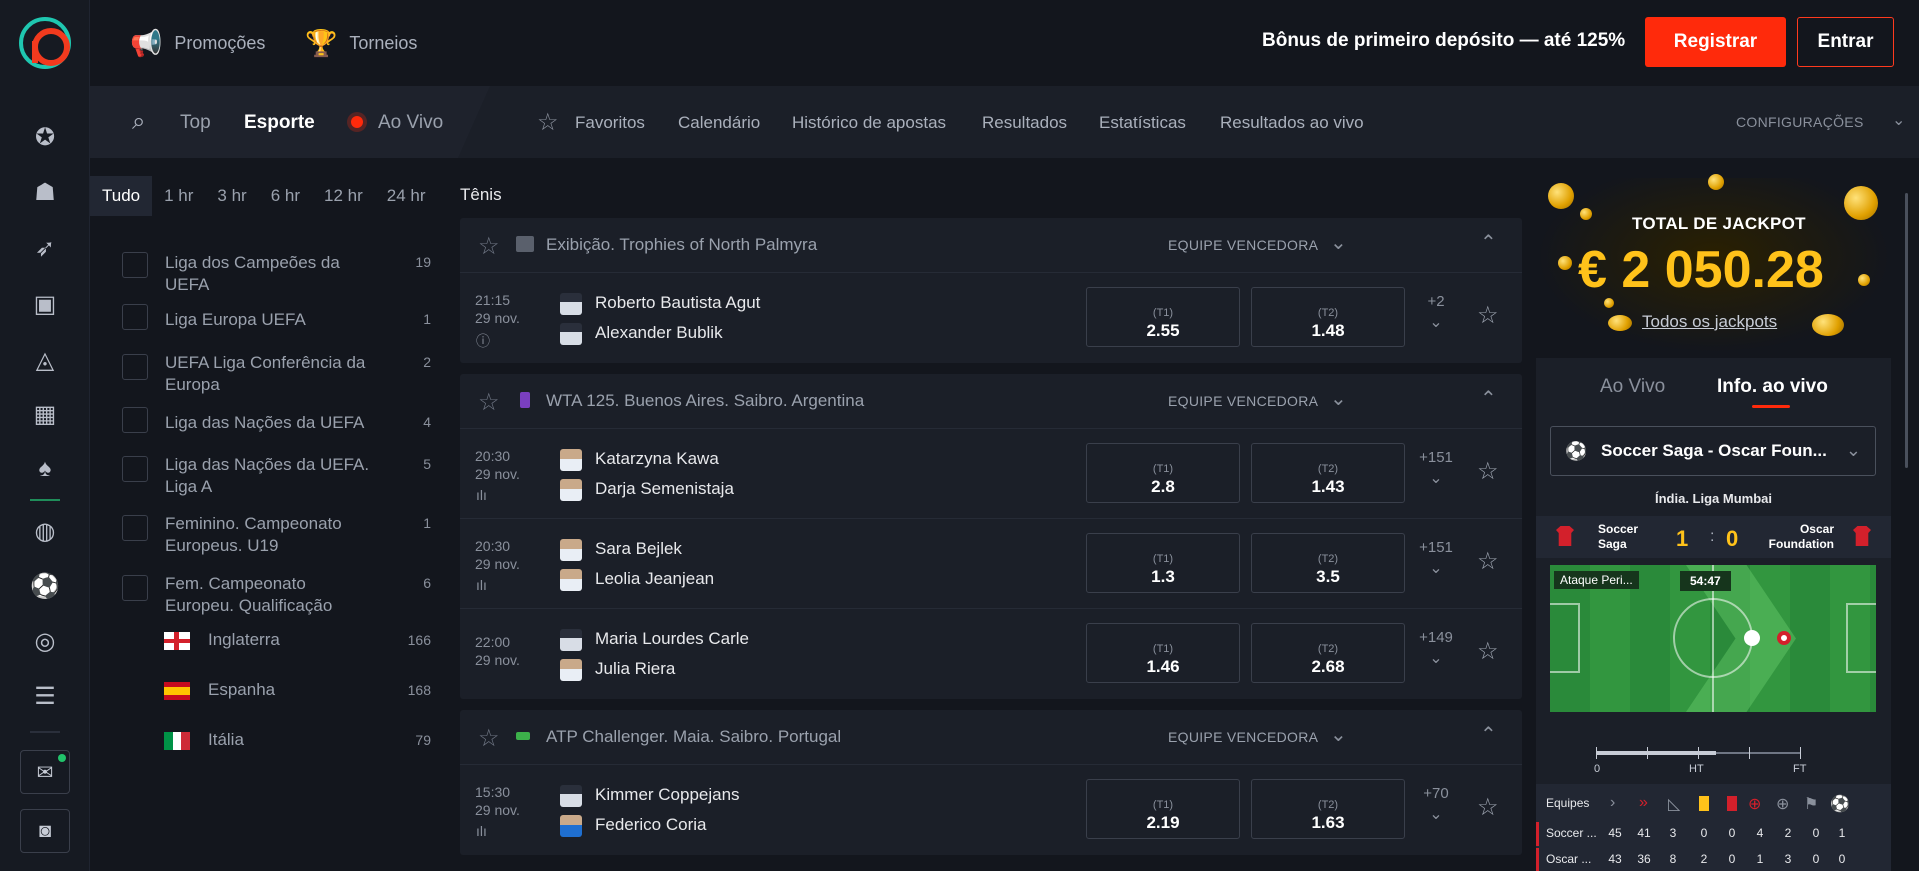 Image resolution: width=1919 pixels, height=871 pixels. Describe the element at coordinates (1163, 473) in the screenshot. I see `odd-t1-button: (T1) 2.8` at that location.